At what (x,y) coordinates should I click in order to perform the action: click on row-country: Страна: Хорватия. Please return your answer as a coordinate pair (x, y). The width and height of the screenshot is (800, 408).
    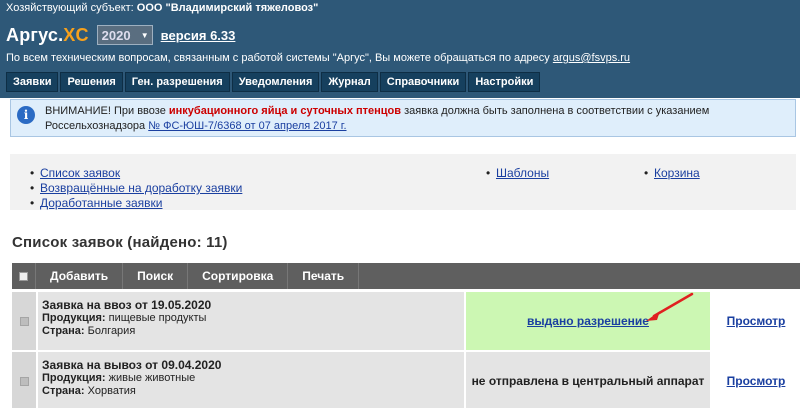
    Looking at the image, I should click on (251, 391).